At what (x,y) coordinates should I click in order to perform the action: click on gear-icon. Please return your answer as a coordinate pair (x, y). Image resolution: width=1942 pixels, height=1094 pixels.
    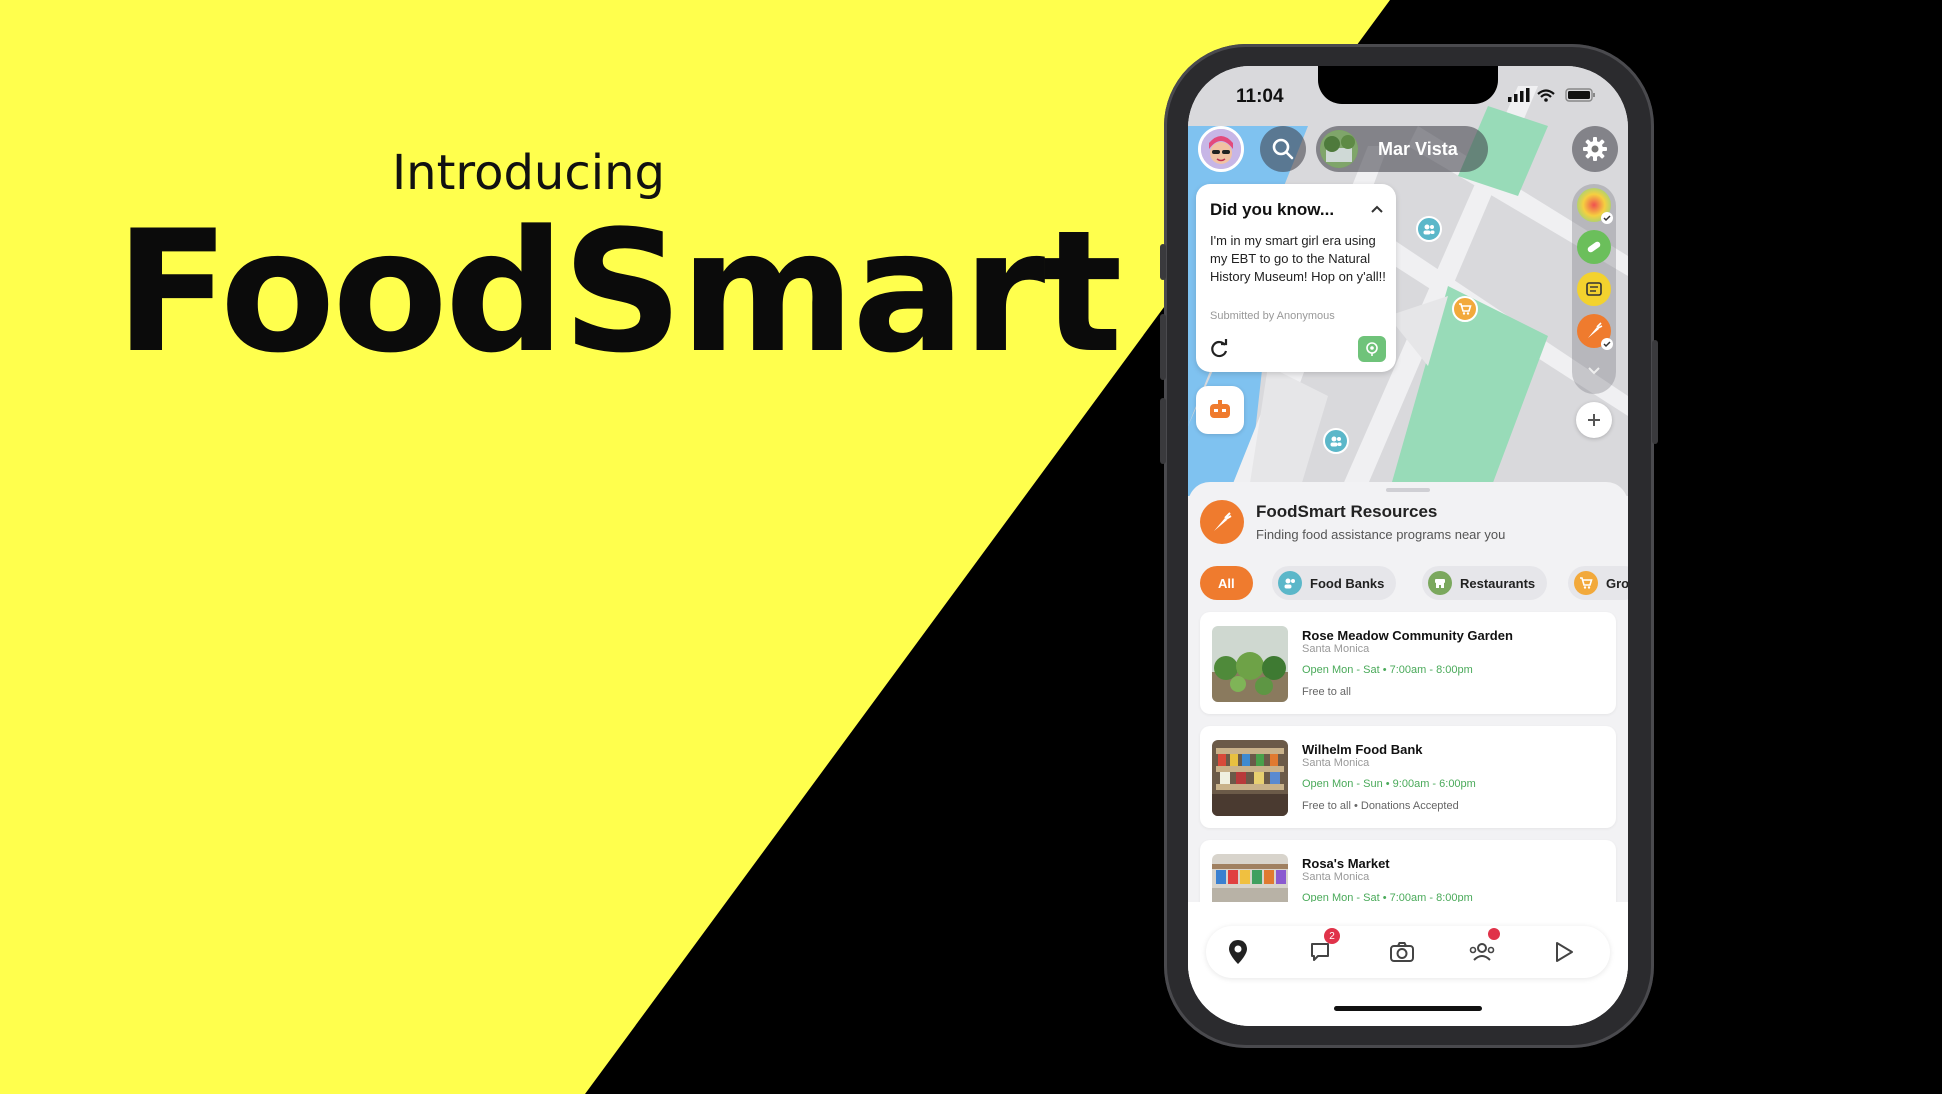
    Looking at the image, I should click on (1595, 149).